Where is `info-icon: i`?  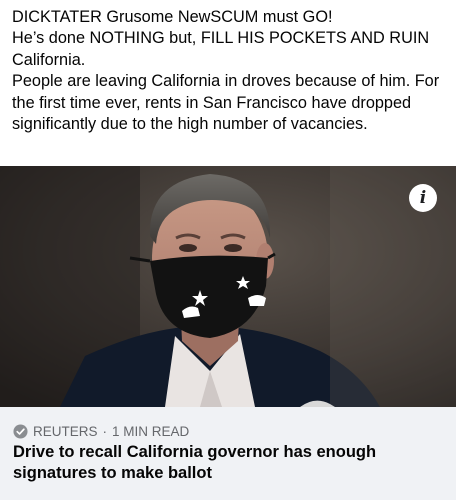 info-icon: i is located at coordinates (423, 198).